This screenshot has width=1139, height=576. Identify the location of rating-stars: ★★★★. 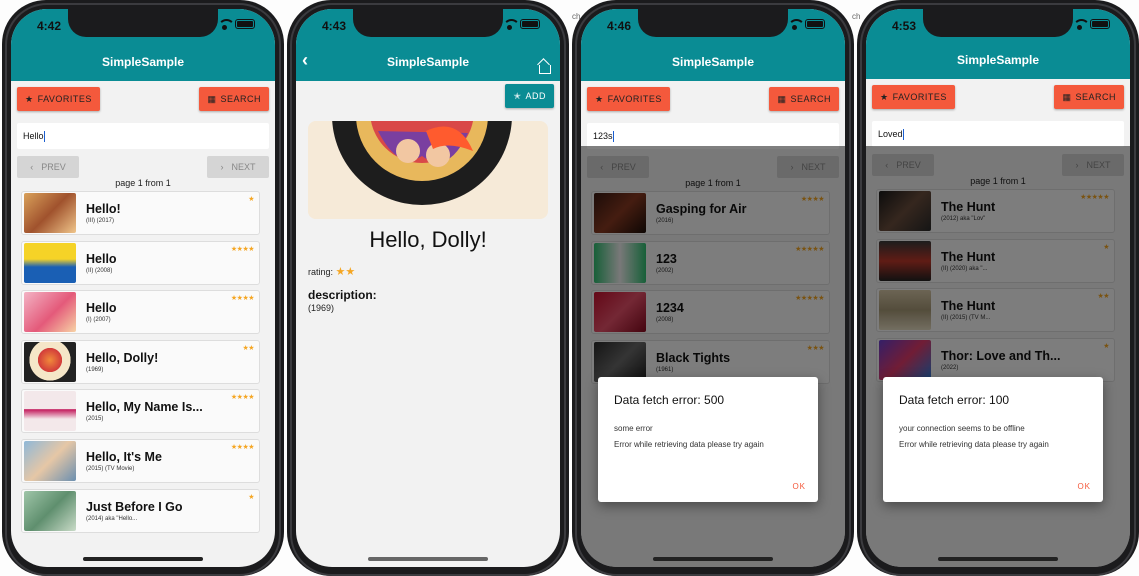
(242, 398).